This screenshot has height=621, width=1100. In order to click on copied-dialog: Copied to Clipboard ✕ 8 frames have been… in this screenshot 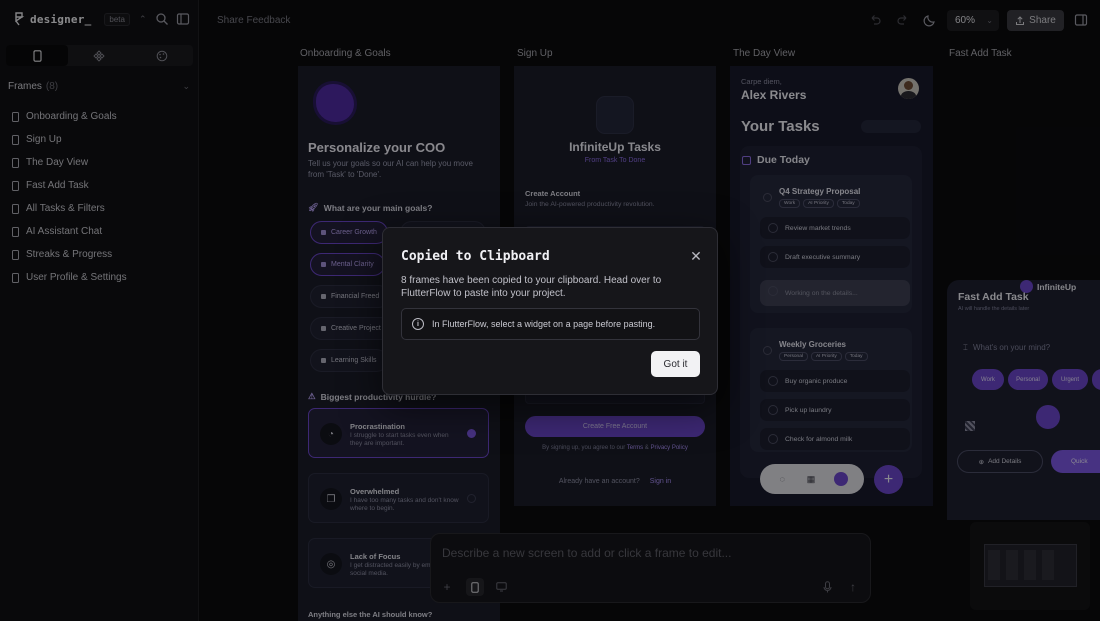, I will do `click(550, 311)`.